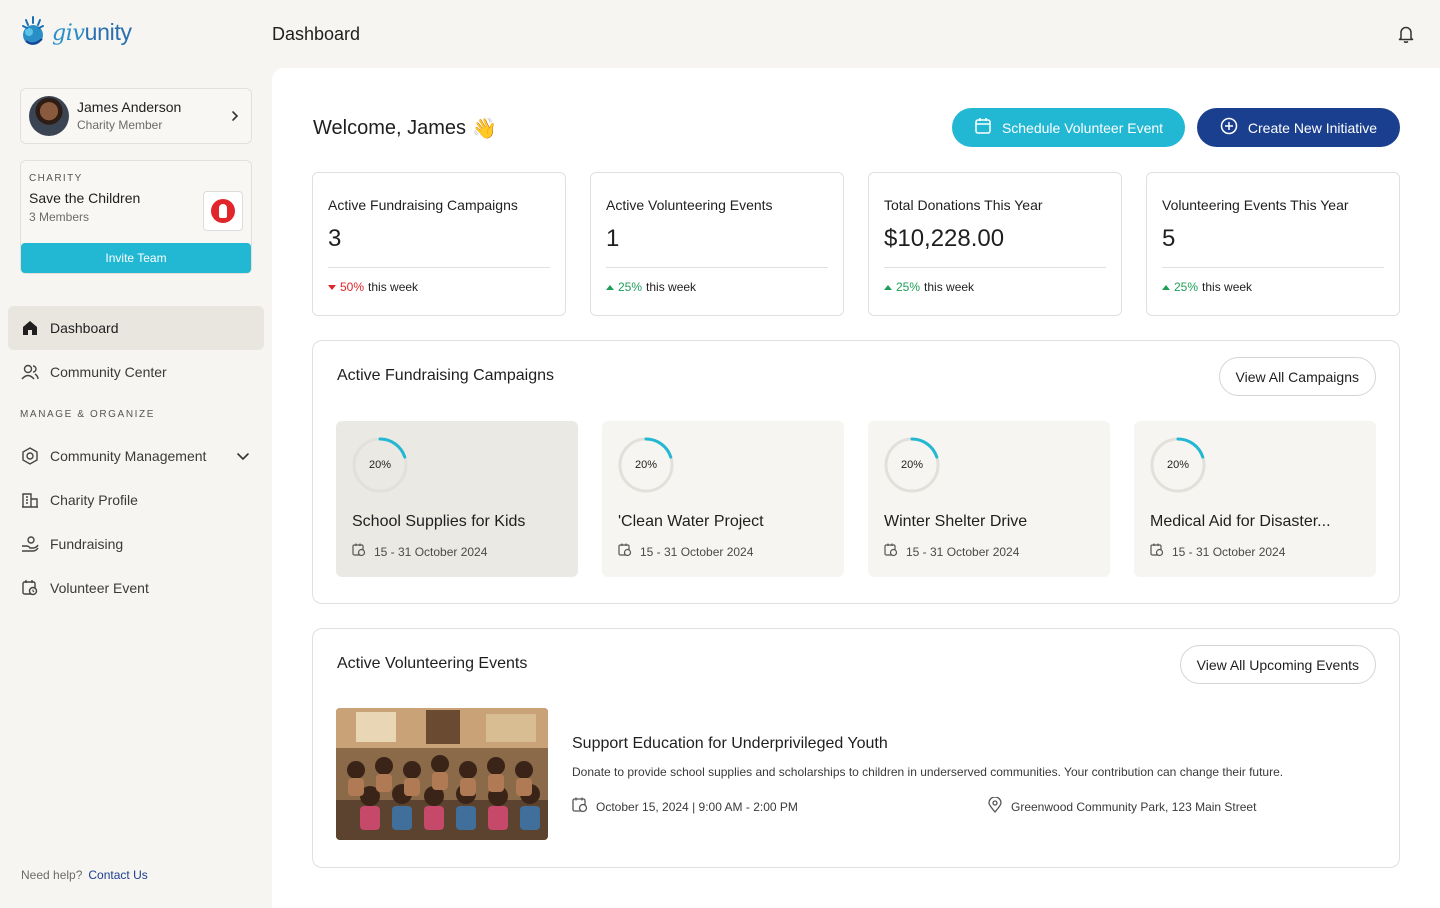 The width and height of the screenshot is (1440, 908). What do you see at coordinates (243, 456) in the screenshot?
I see `chevron-down-icon` at bounding box center [243, 456].